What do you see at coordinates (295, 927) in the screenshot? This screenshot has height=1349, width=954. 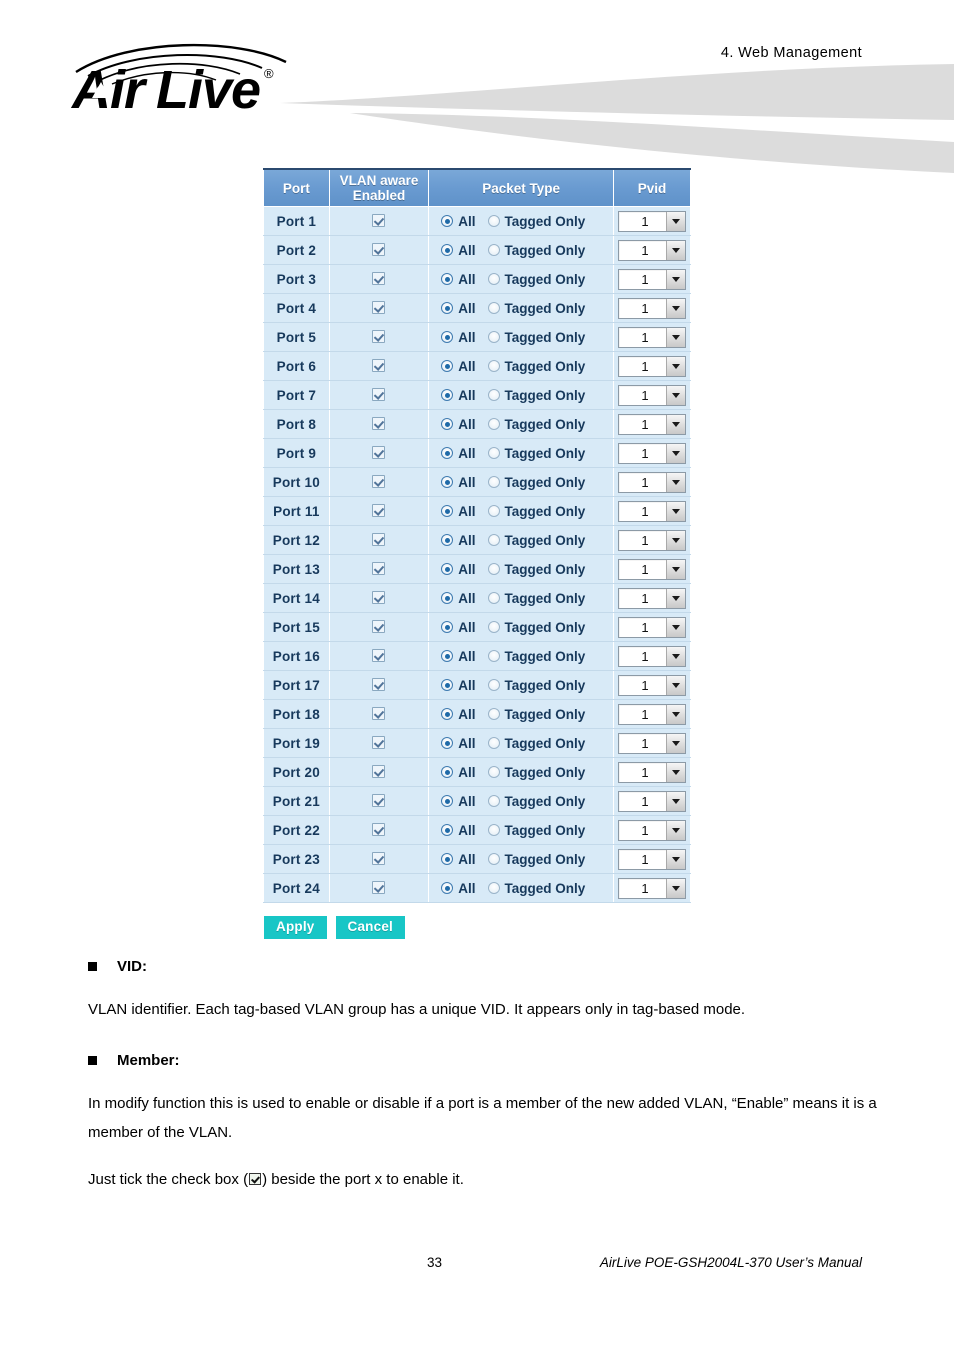 I see `apply-button: Apply` at bounding box center [295, 927].